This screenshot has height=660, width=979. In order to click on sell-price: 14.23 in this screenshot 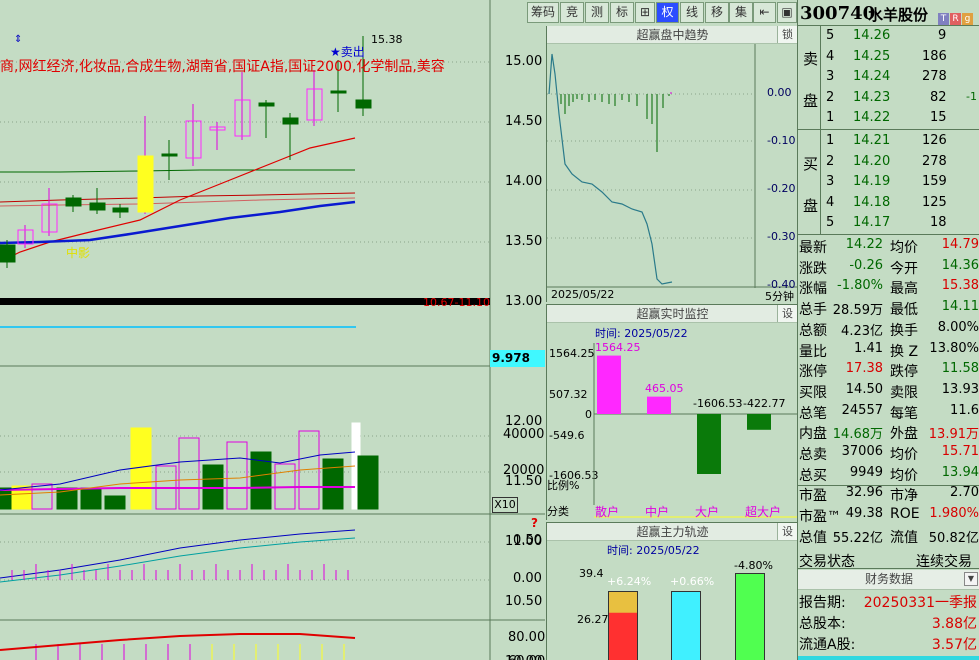, I will do `click(871, 97)`.